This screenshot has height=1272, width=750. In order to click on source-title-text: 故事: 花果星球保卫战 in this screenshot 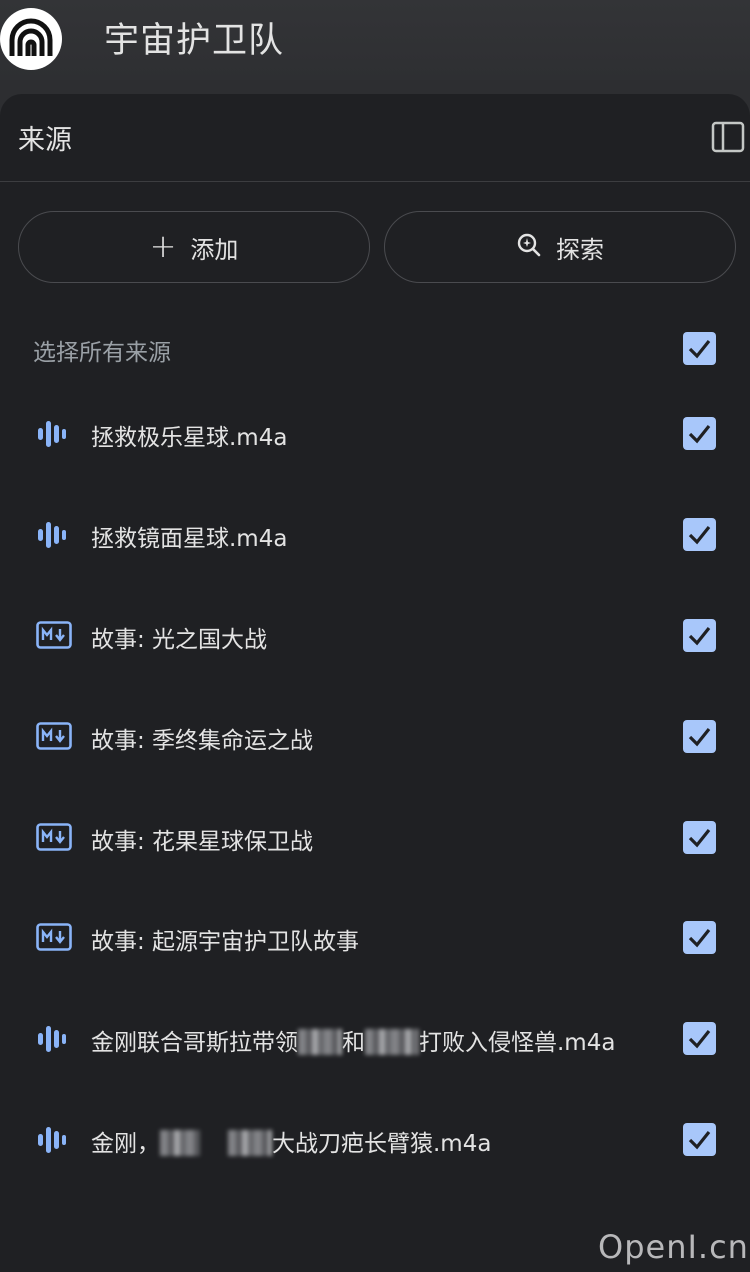, I will do `click(202, 842)`.